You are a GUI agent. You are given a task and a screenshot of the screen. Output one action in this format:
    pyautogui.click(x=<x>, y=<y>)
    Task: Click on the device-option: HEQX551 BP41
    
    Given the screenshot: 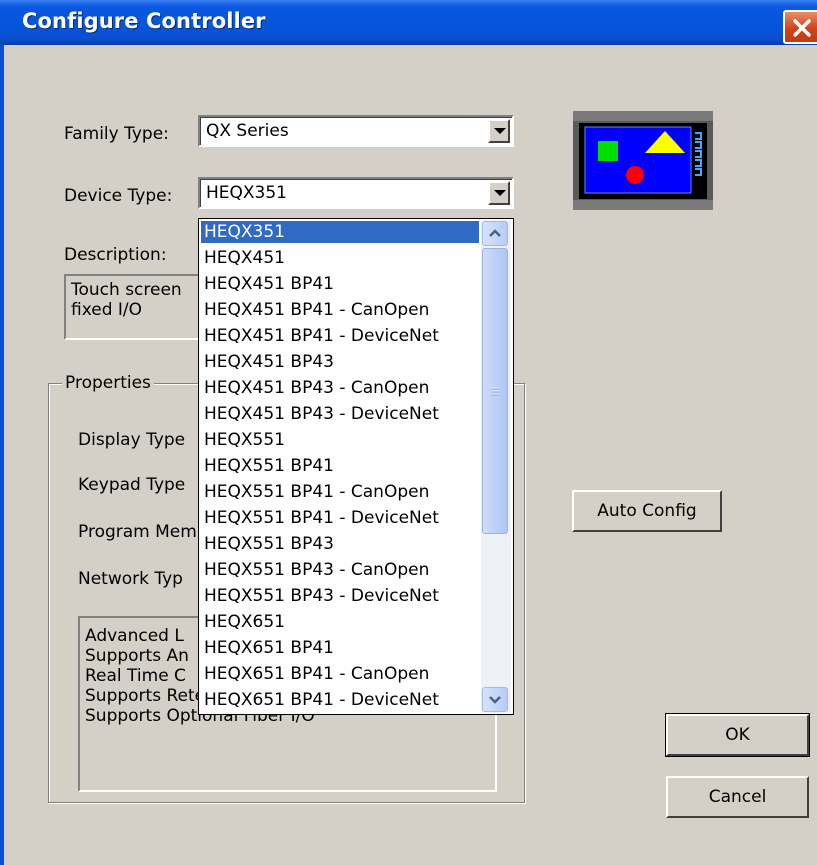 What is the action you would take?
    pyautogui.click(x=340, y=466)
    